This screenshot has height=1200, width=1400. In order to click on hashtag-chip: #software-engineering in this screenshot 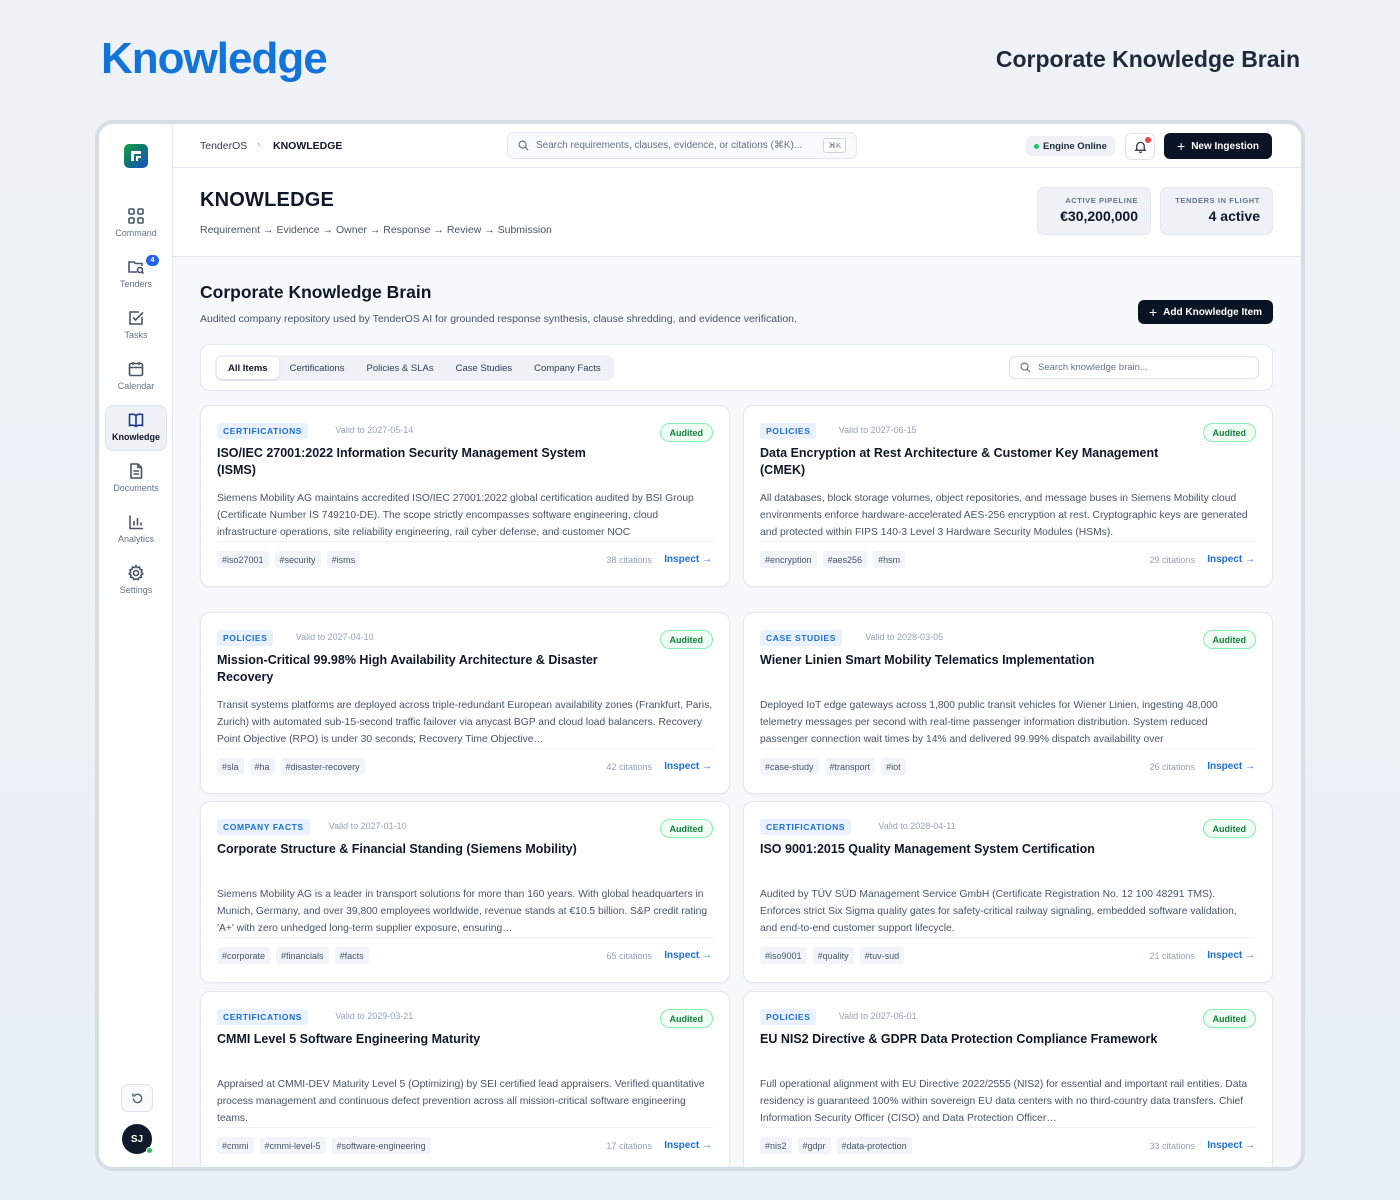, I will do `click(381, 1145)`.